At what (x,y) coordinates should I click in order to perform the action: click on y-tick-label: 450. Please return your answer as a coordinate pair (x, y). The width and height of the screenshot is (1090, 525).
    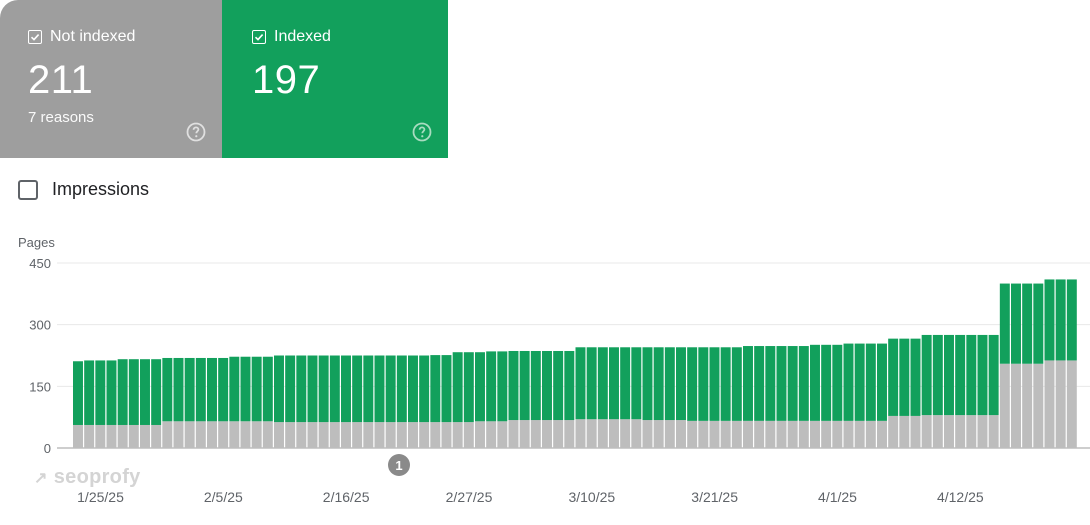
    Looking at the image, I should click on (40, 263).